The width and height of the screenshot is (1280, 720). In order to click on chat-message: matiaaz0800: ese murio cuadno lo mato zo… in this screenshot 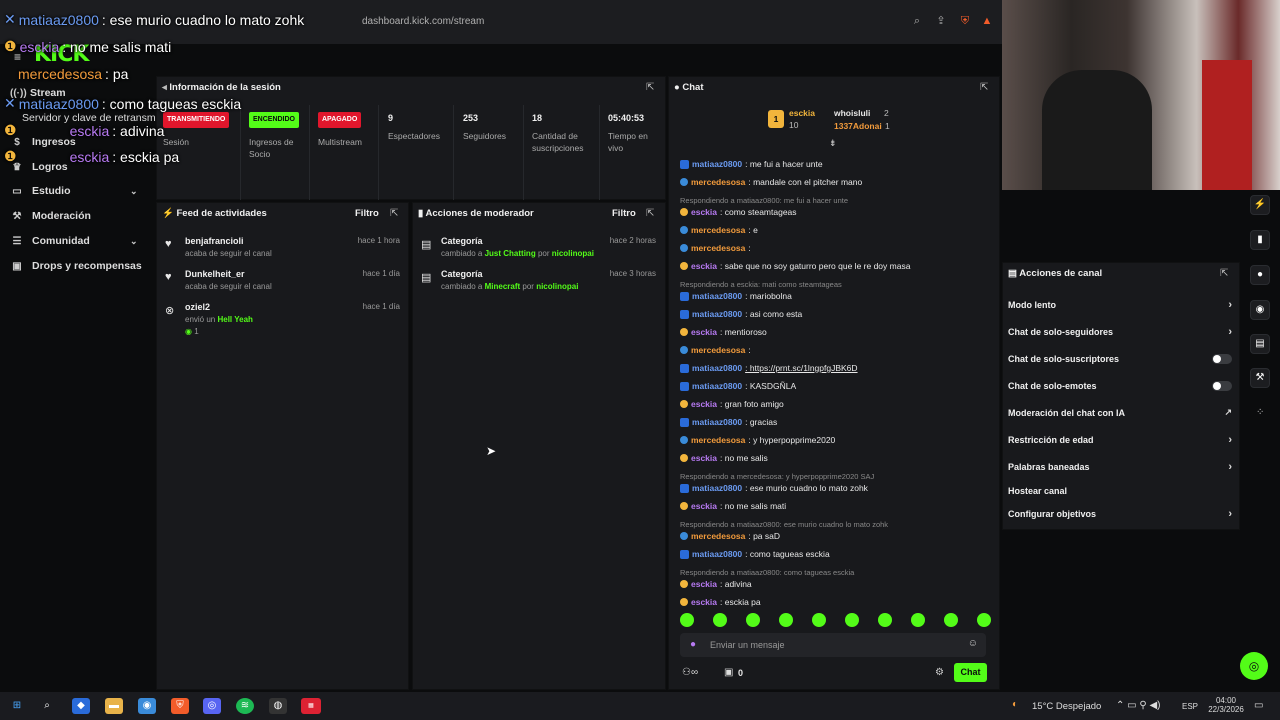, I will do `click(774, 488)`.